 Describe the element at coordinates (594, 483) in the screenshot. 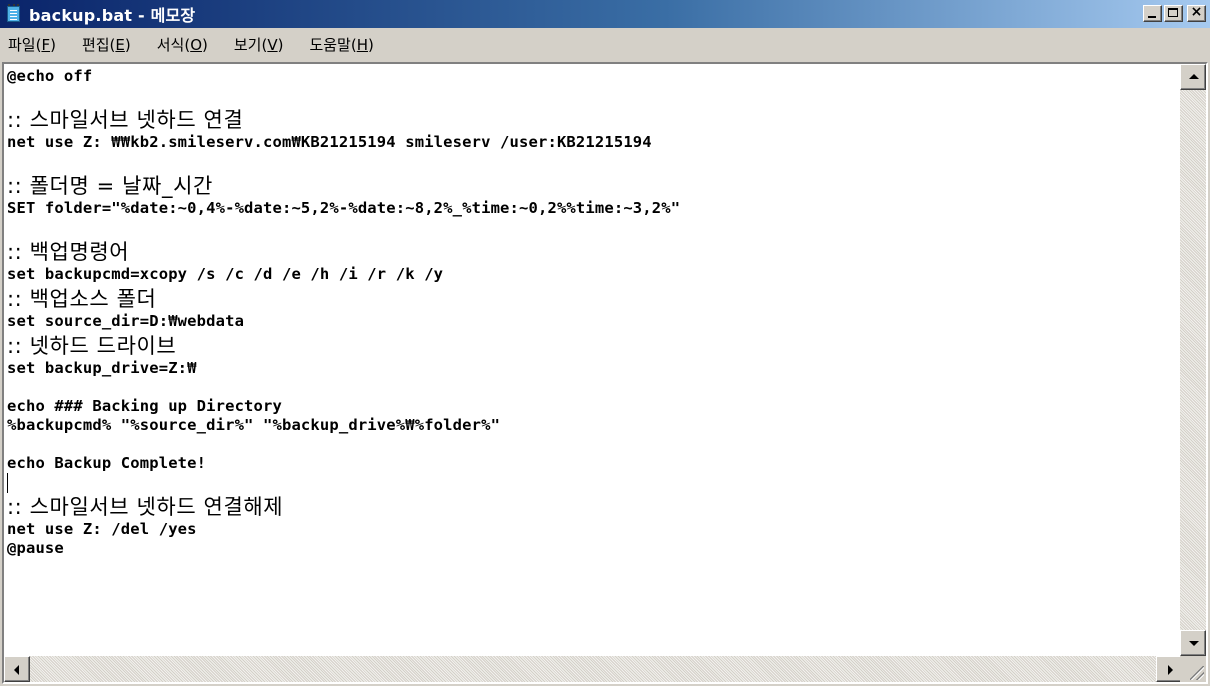

I see `caret-line` at that location.